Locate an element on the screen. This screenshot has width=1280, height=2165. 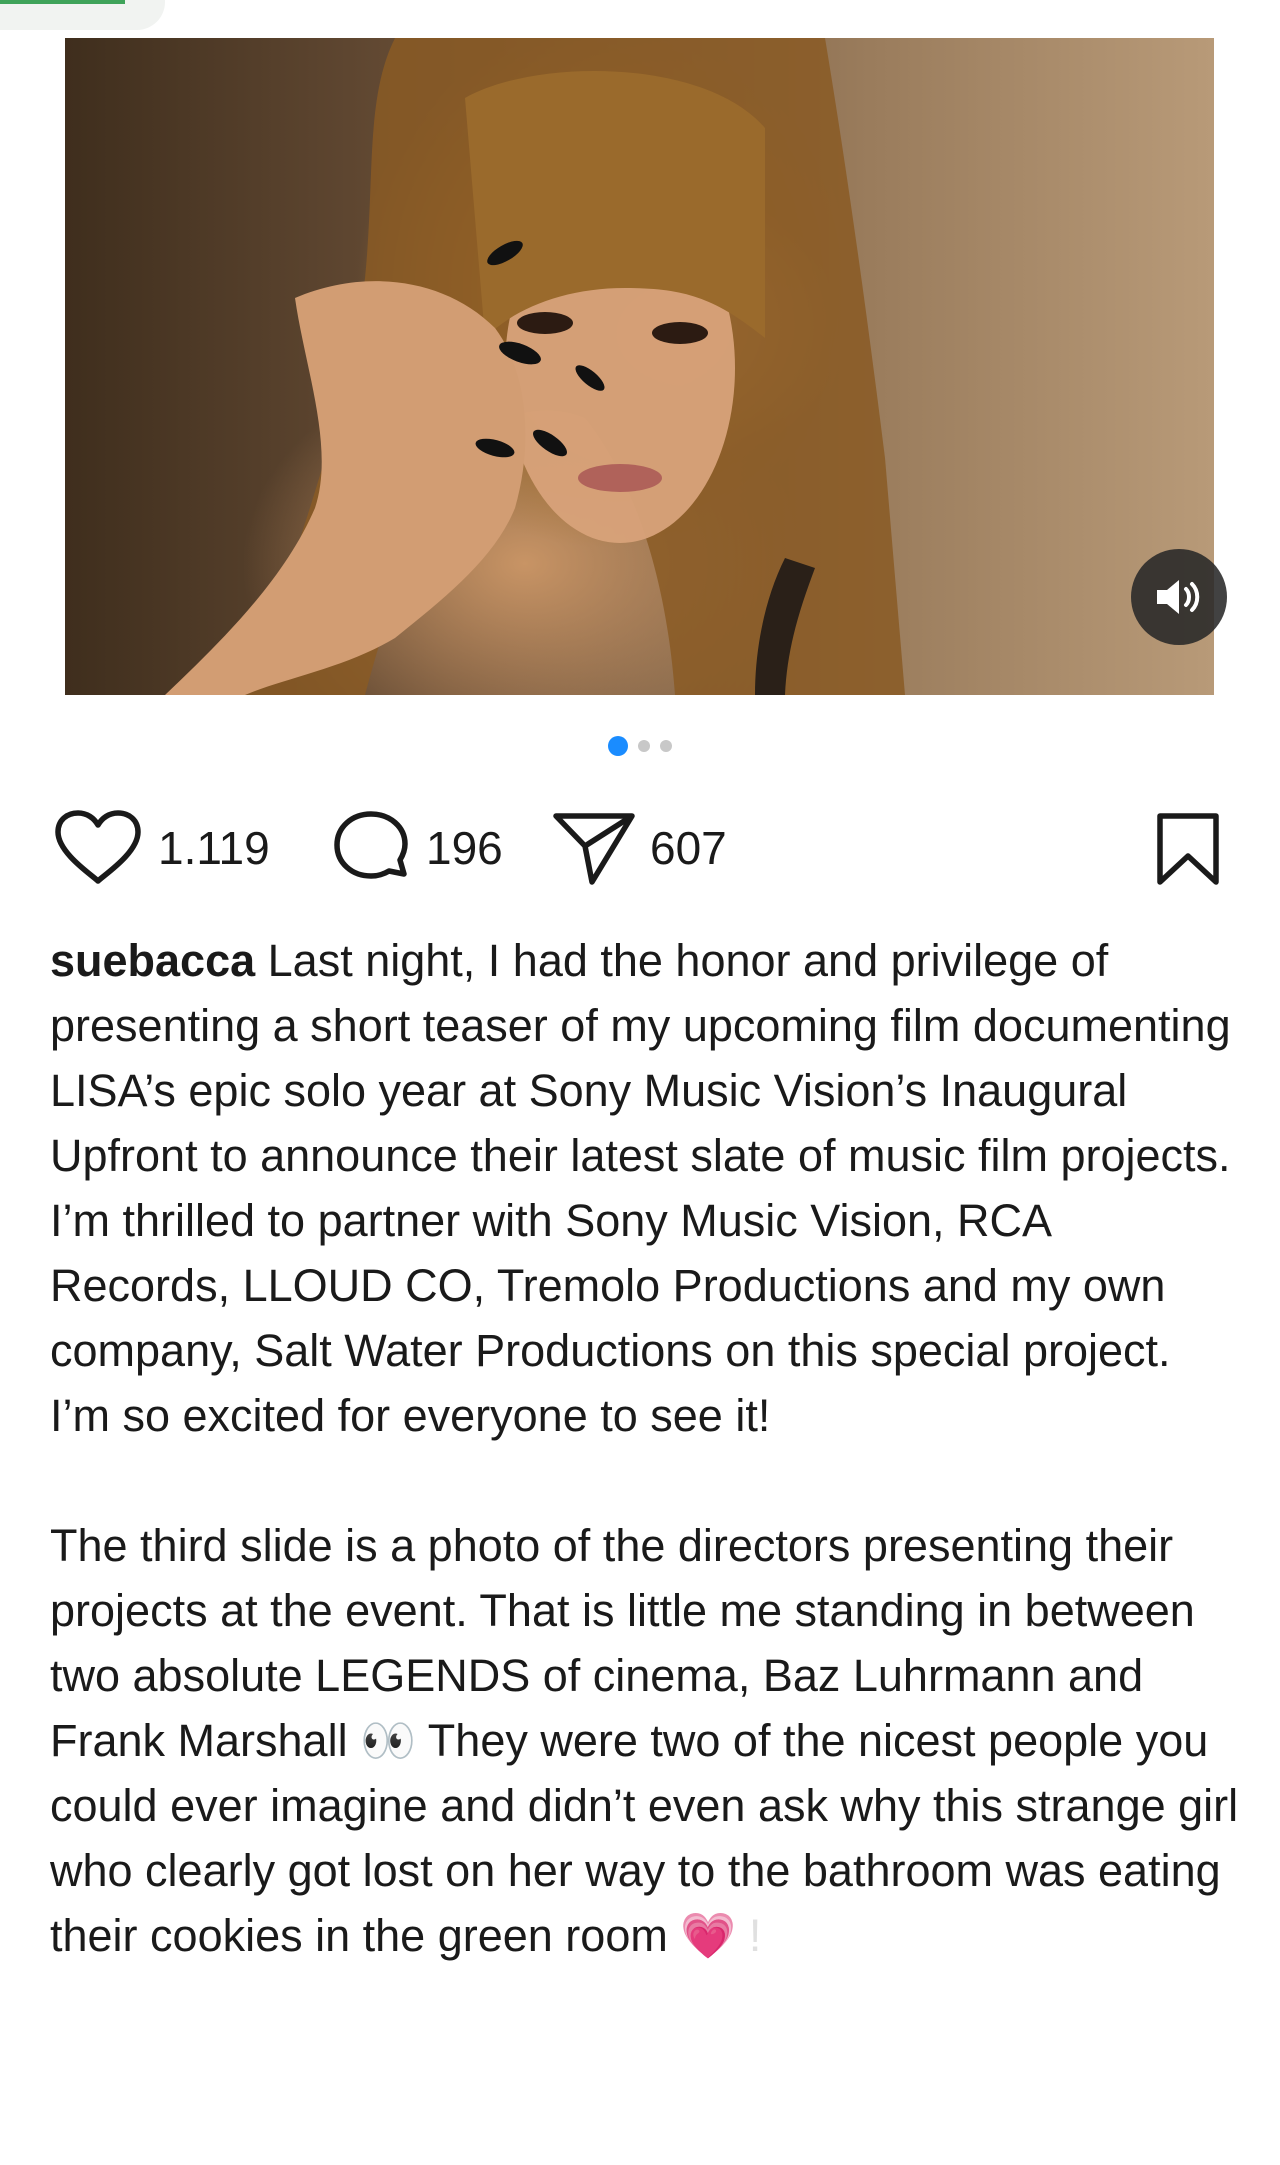
heart-emoji: 💗 is located at coordinates (708, 1935).